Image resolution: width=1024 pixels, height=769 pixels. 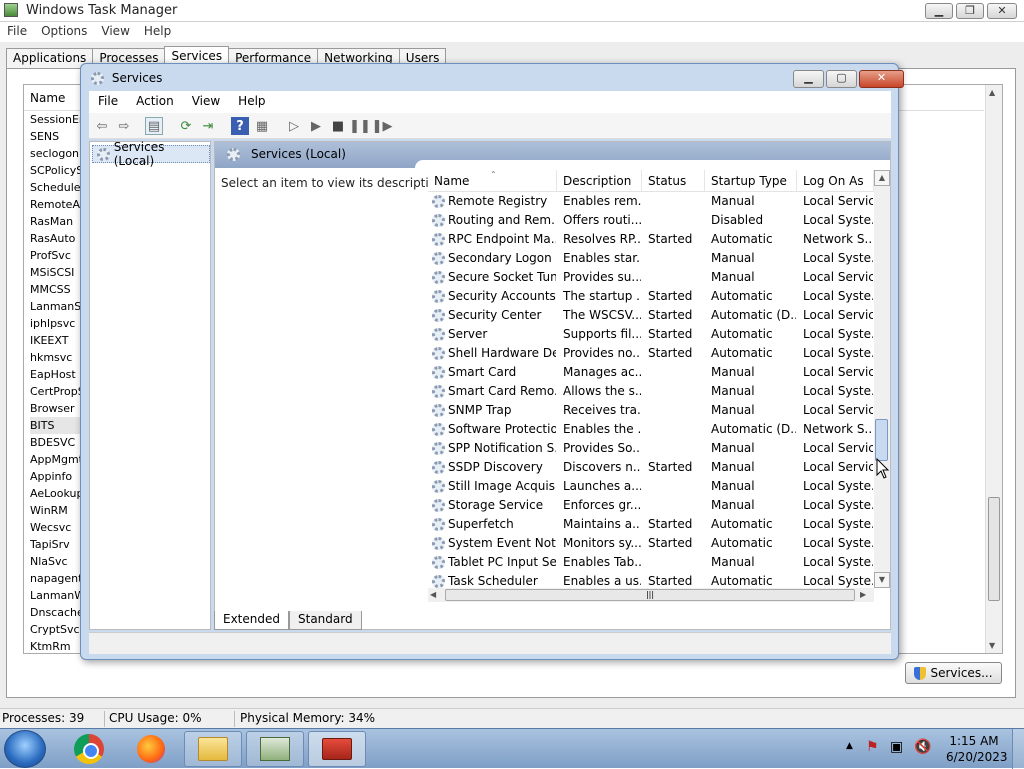 What do you see at coordinates (55, 527) in the screenshot?
I see `service-name-item: Wecsvc` at bounding box center [55, 527].